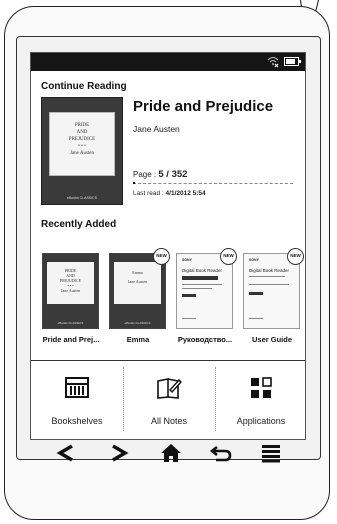 This screenshot has width=337, height=524. Describe the element at coordinates (169, 388) in the screenshot. I see `notes-icon` at that location.